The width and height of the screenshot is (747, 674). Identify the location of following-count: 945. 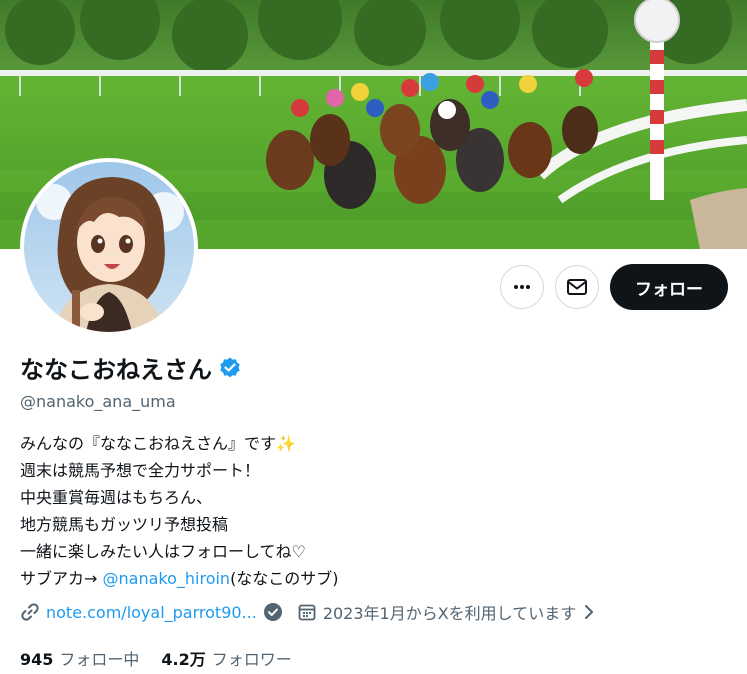
(37, 659).